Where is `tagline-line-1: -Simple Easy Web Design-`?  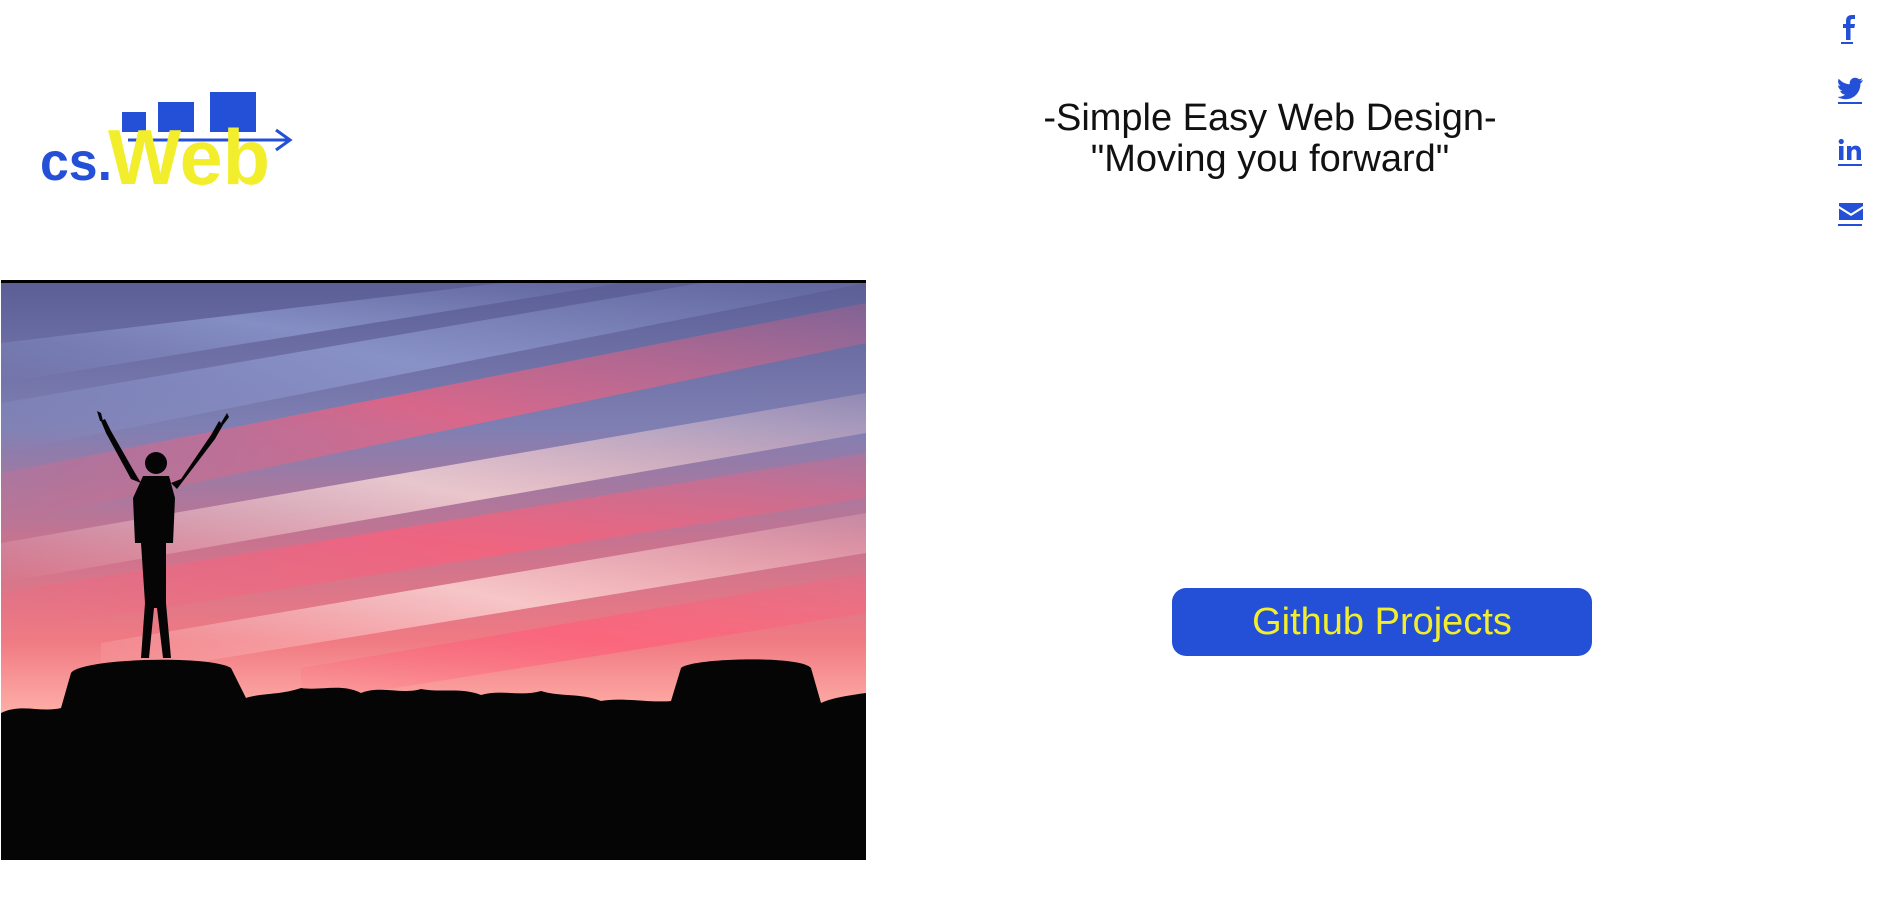
tagline-line-1: -Simple Easy Web Design- is located at coordinates (1270, 118).